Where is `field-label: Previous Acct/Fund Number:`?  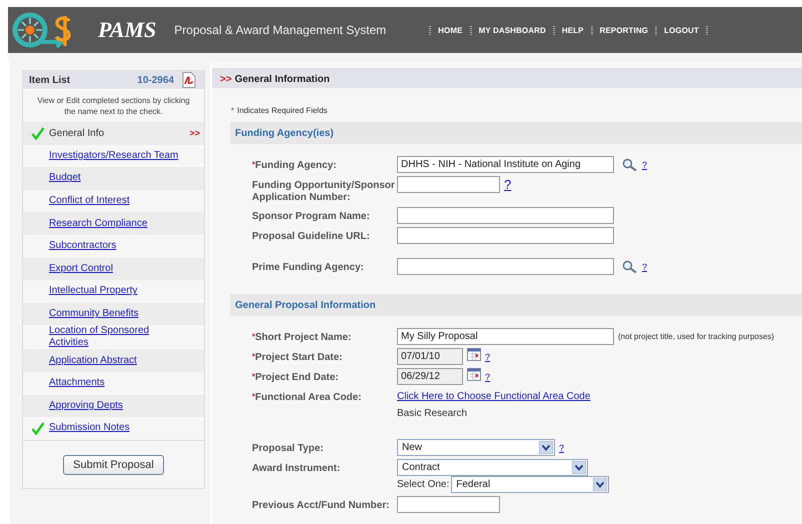 field-label: Previous Acct/Fund Number: is located at coordinates (321, 506).